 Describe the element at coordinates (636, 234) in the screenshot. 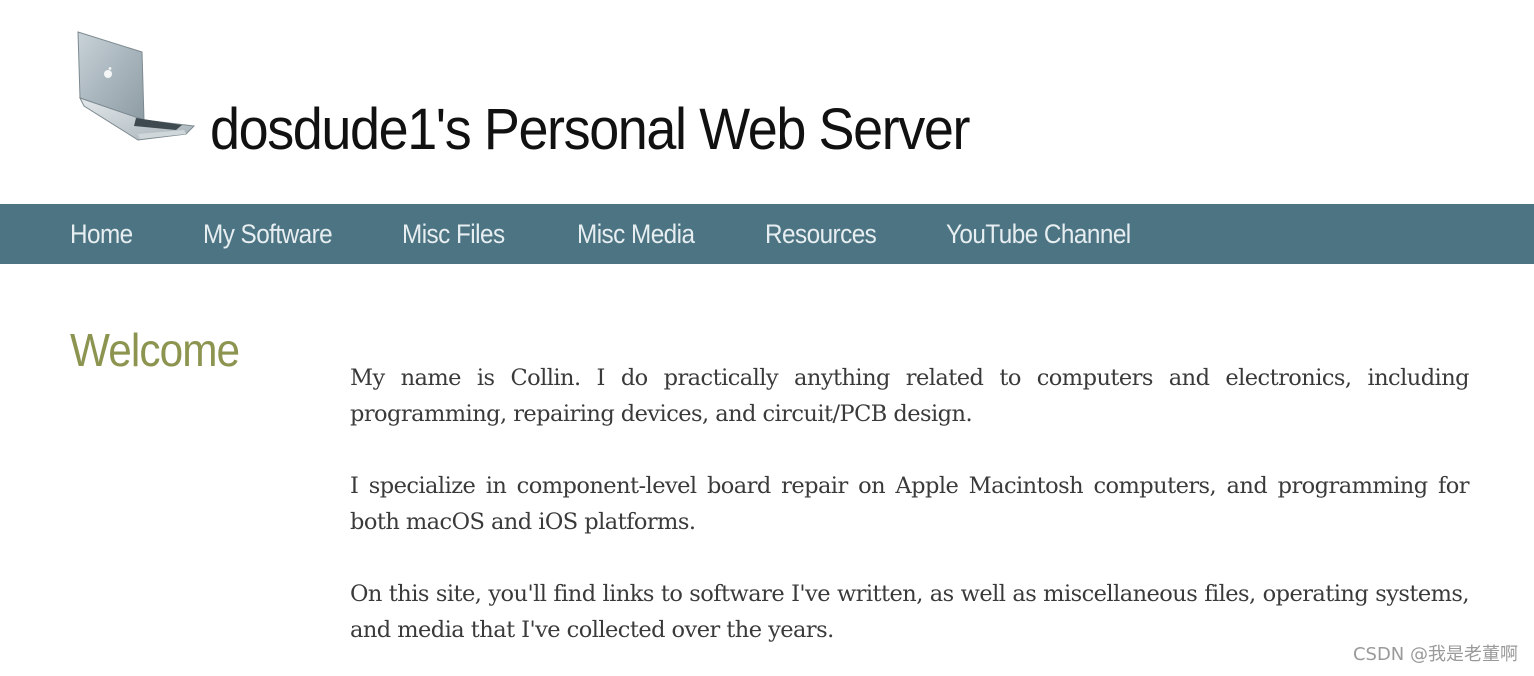

I see `nav-link-misc-media: Misc Media` at that location.